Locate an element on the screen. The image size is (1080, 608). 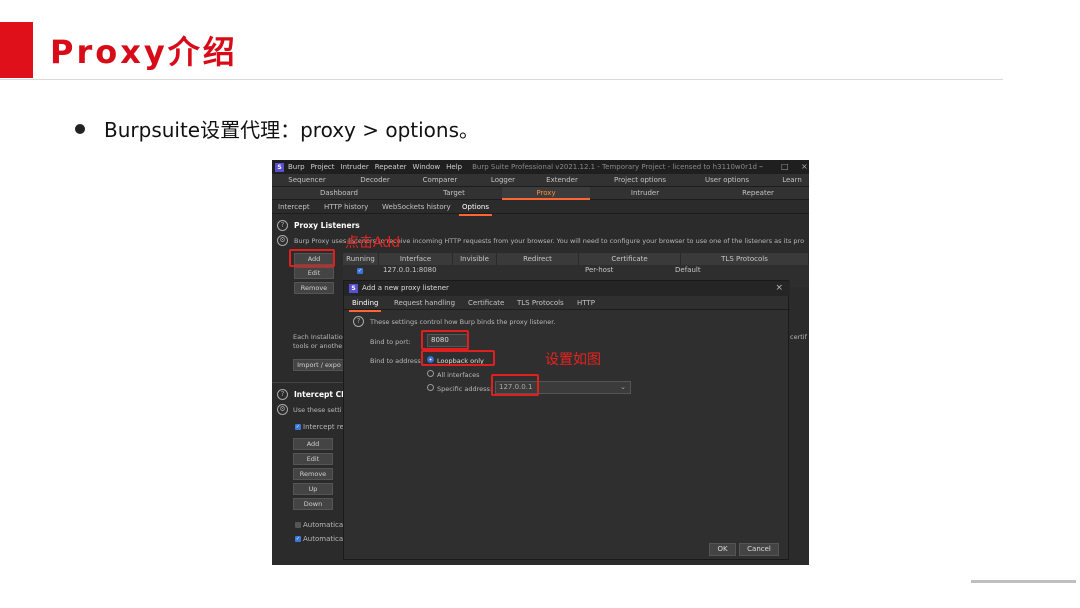
column-tls-protocols: TLS Protocols is located at coordinates (745, 259).